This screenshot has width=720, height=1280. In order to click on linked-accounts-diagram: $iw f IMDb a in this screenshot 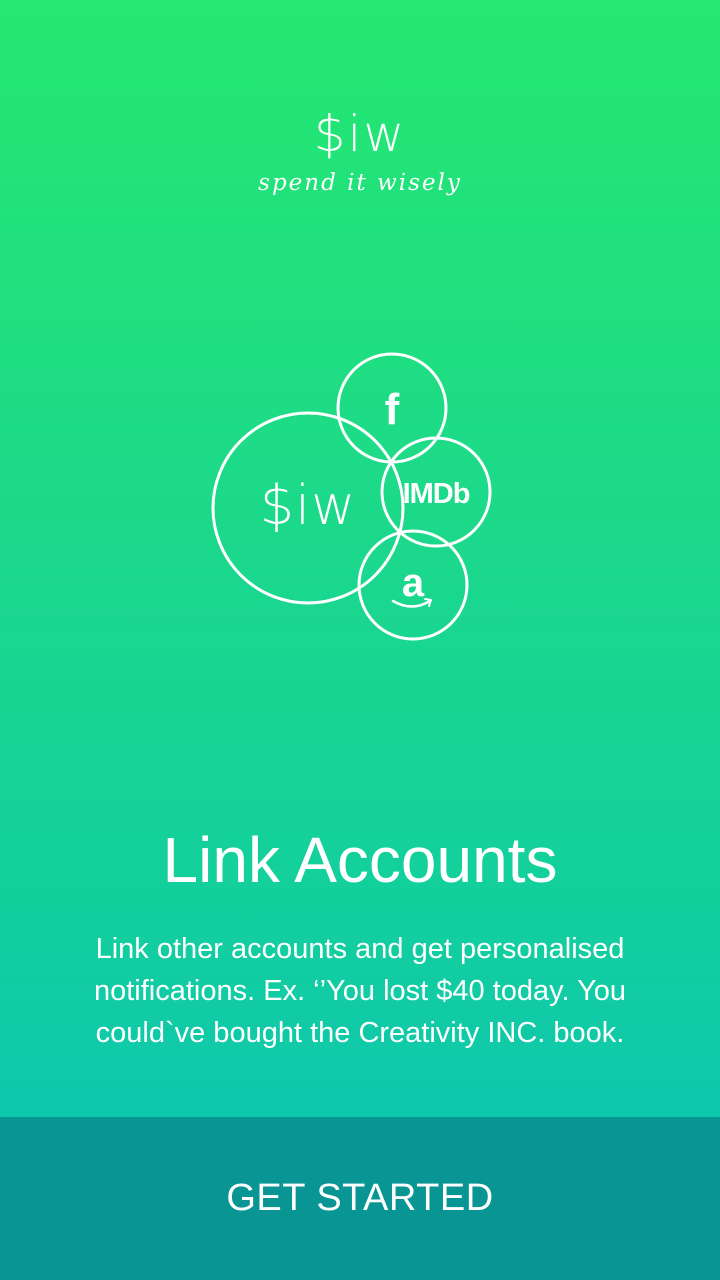, I will do `click(355, 500)`.